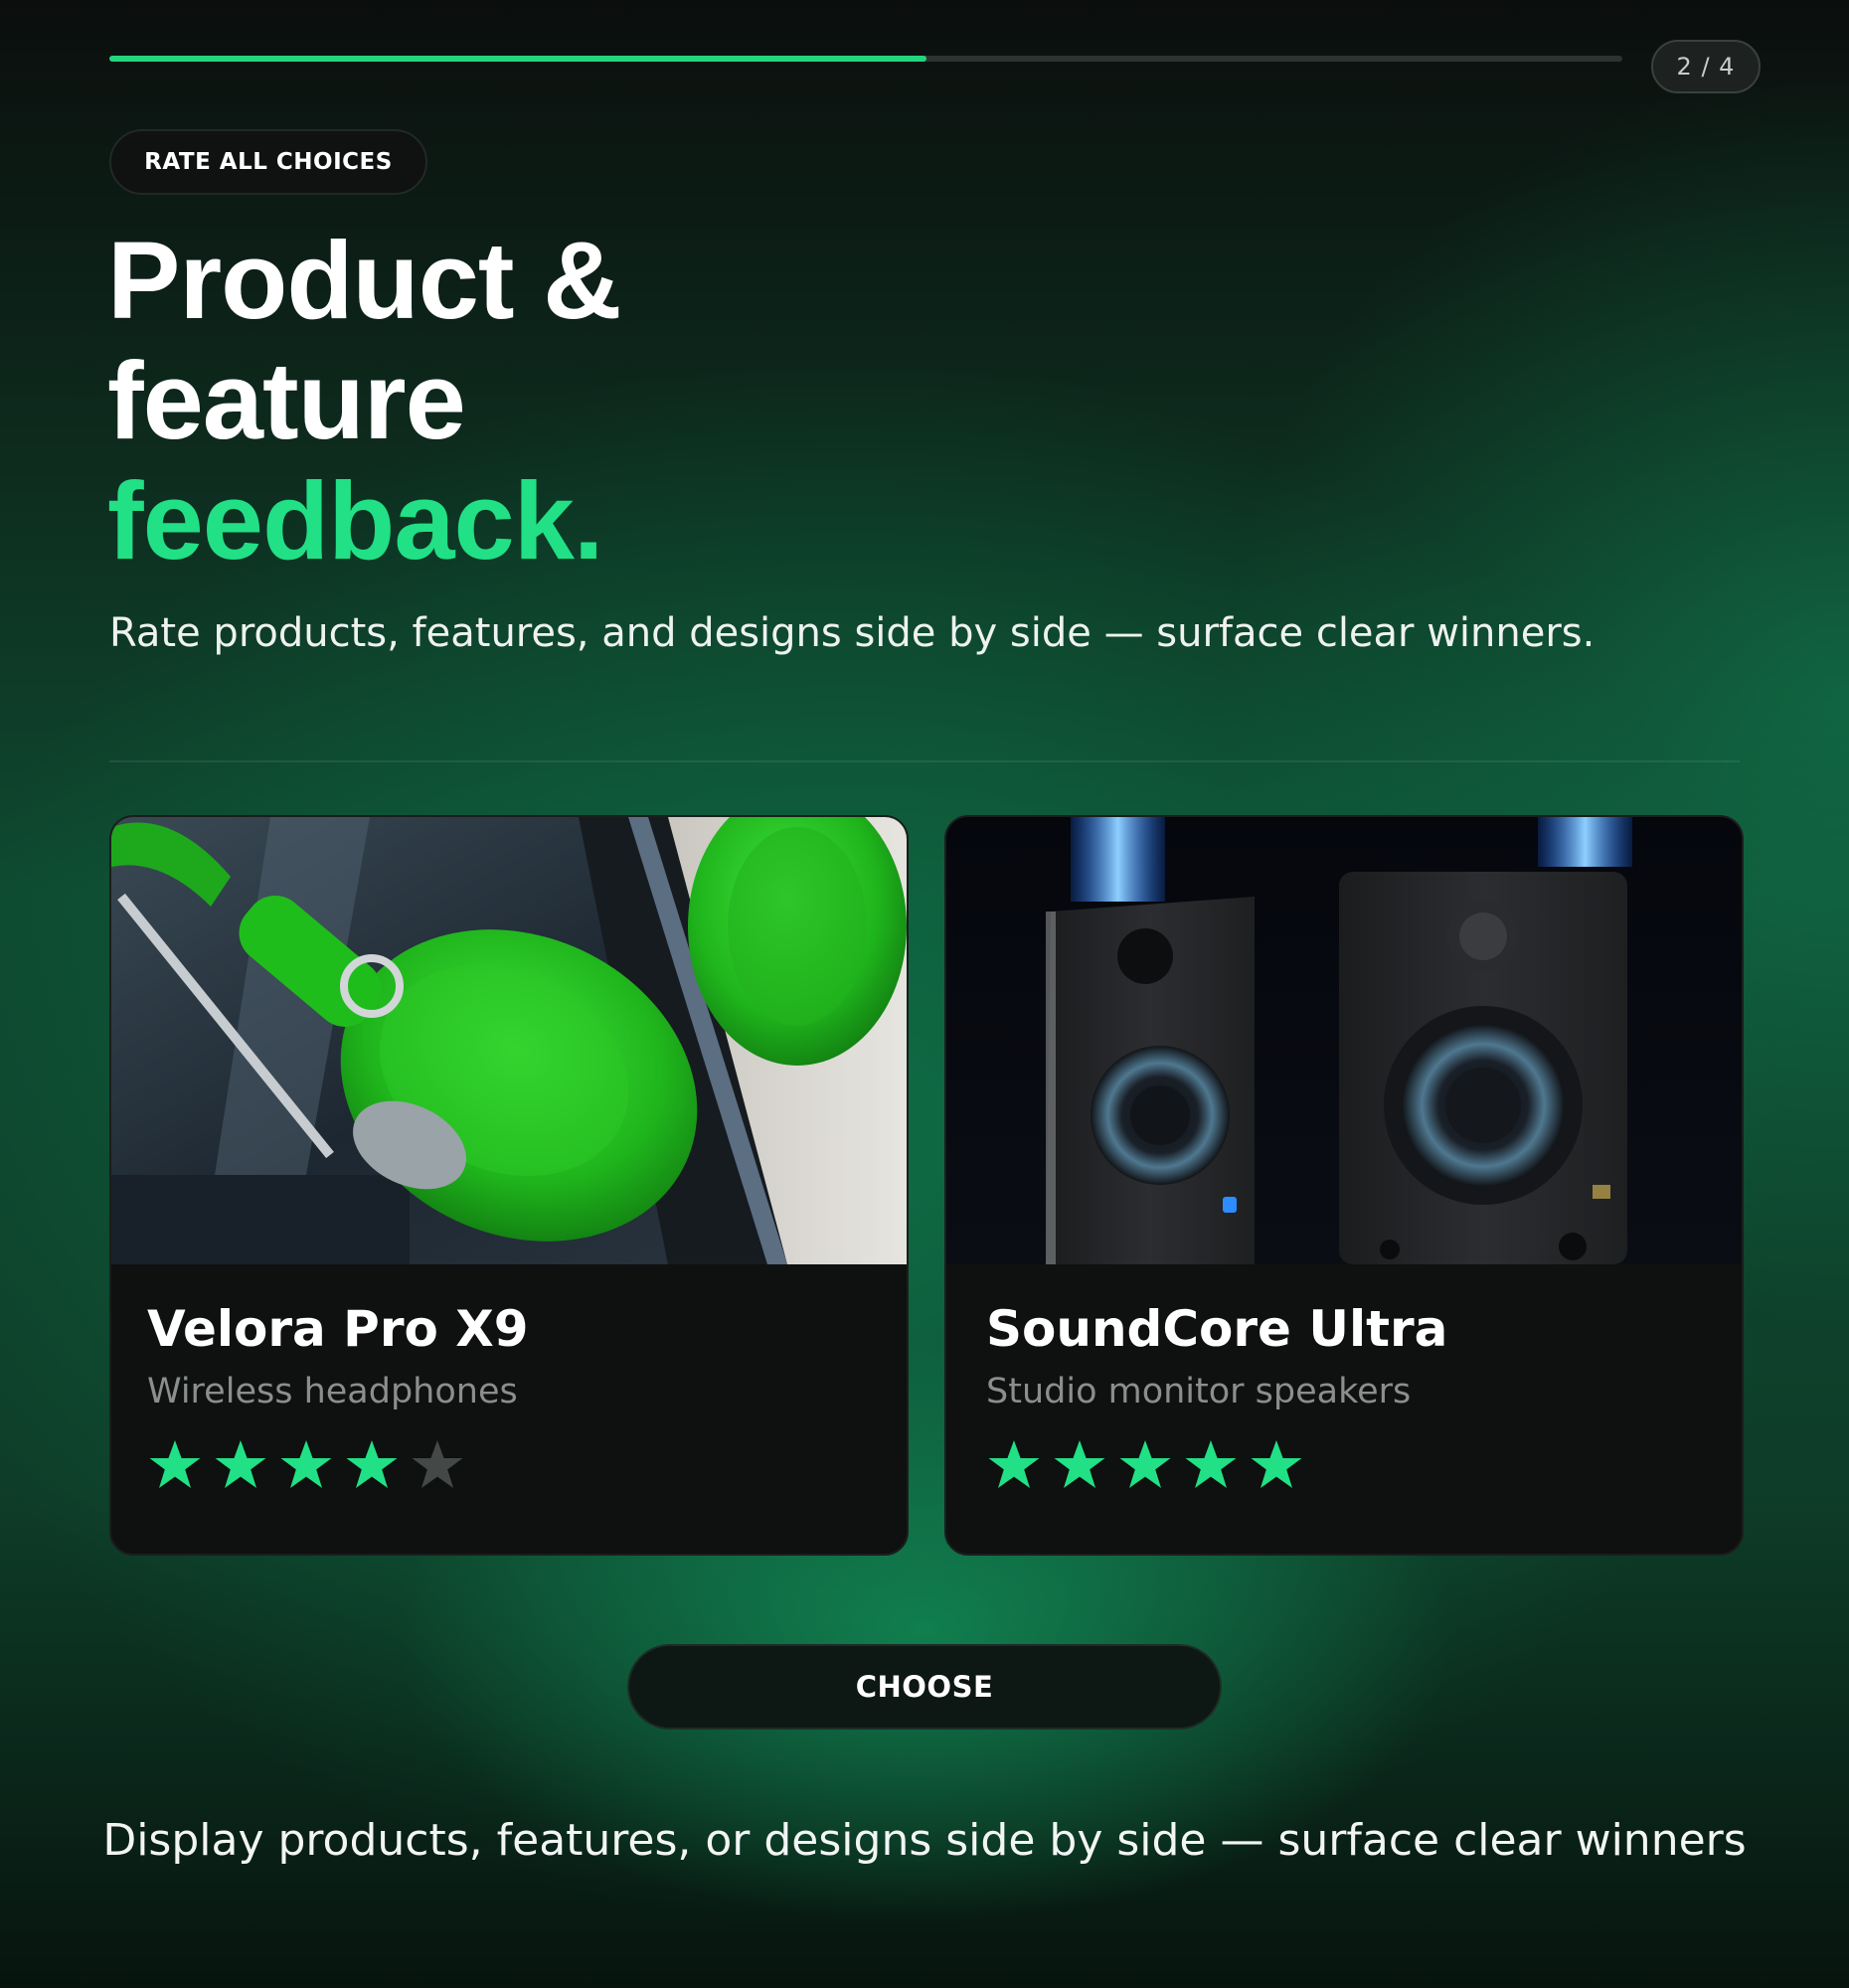  I want to click on progress-fill, so click(517, 59).